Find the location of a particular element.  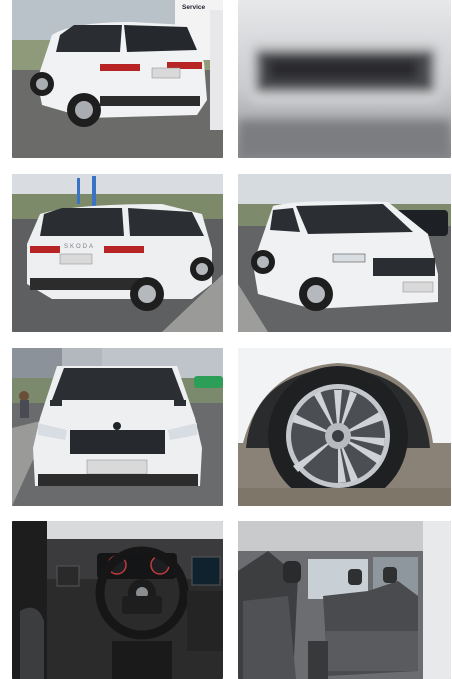

photo-front-quarter-parking is located at coordinates (344, 253).